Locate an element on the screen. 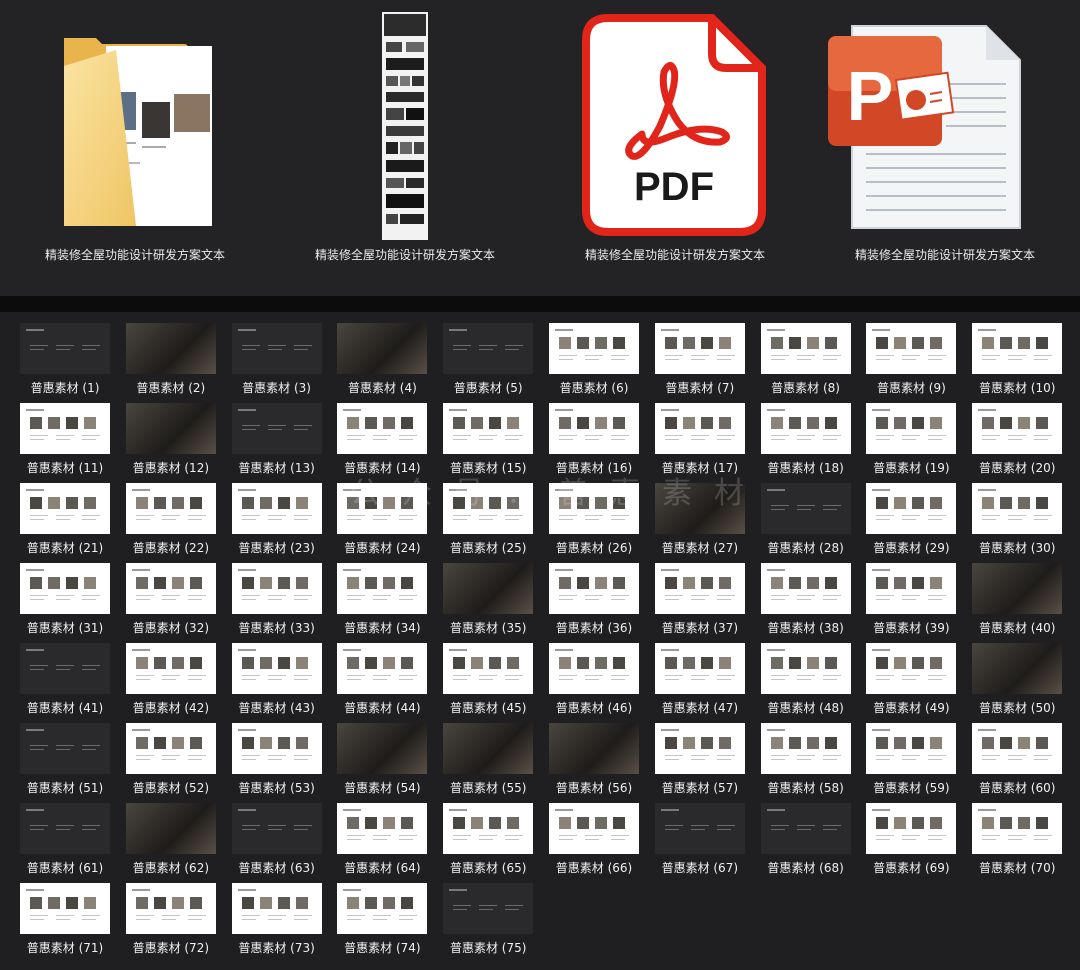  thumbnail-item: 普惠素材 (56) is located at coordinates (602, 762).